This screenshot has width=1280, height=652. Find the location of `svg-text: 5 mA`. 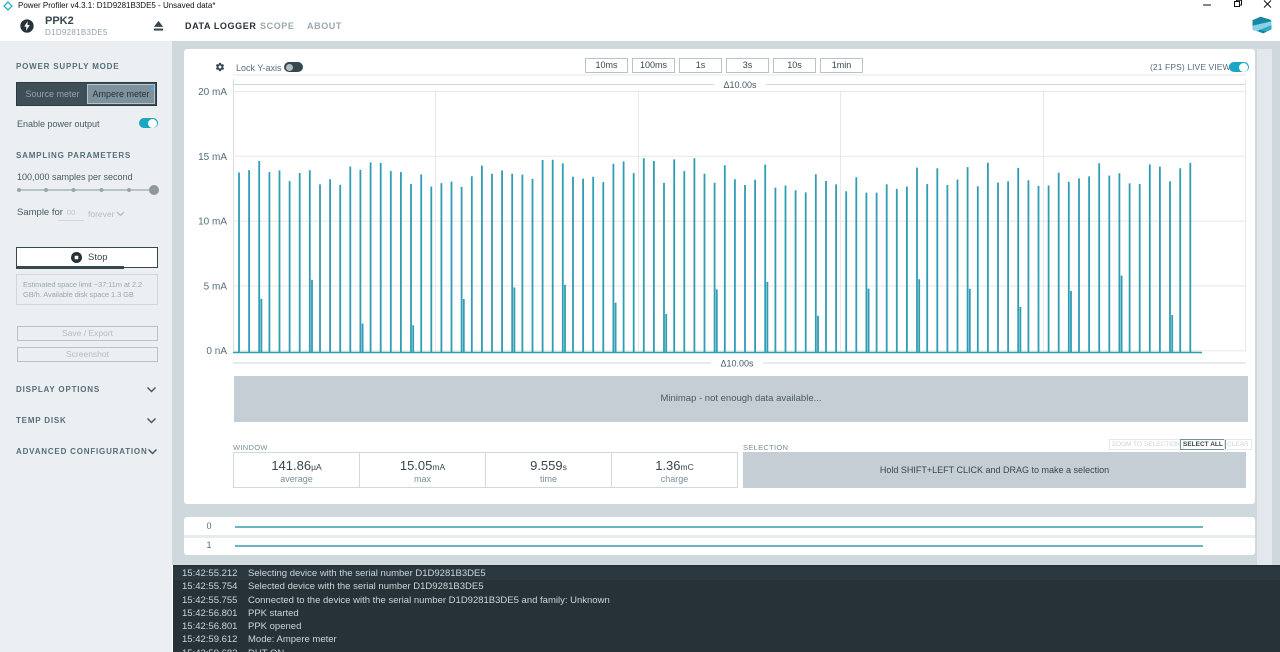

svg-text: 5 mA is located at coordinates (216, 286).